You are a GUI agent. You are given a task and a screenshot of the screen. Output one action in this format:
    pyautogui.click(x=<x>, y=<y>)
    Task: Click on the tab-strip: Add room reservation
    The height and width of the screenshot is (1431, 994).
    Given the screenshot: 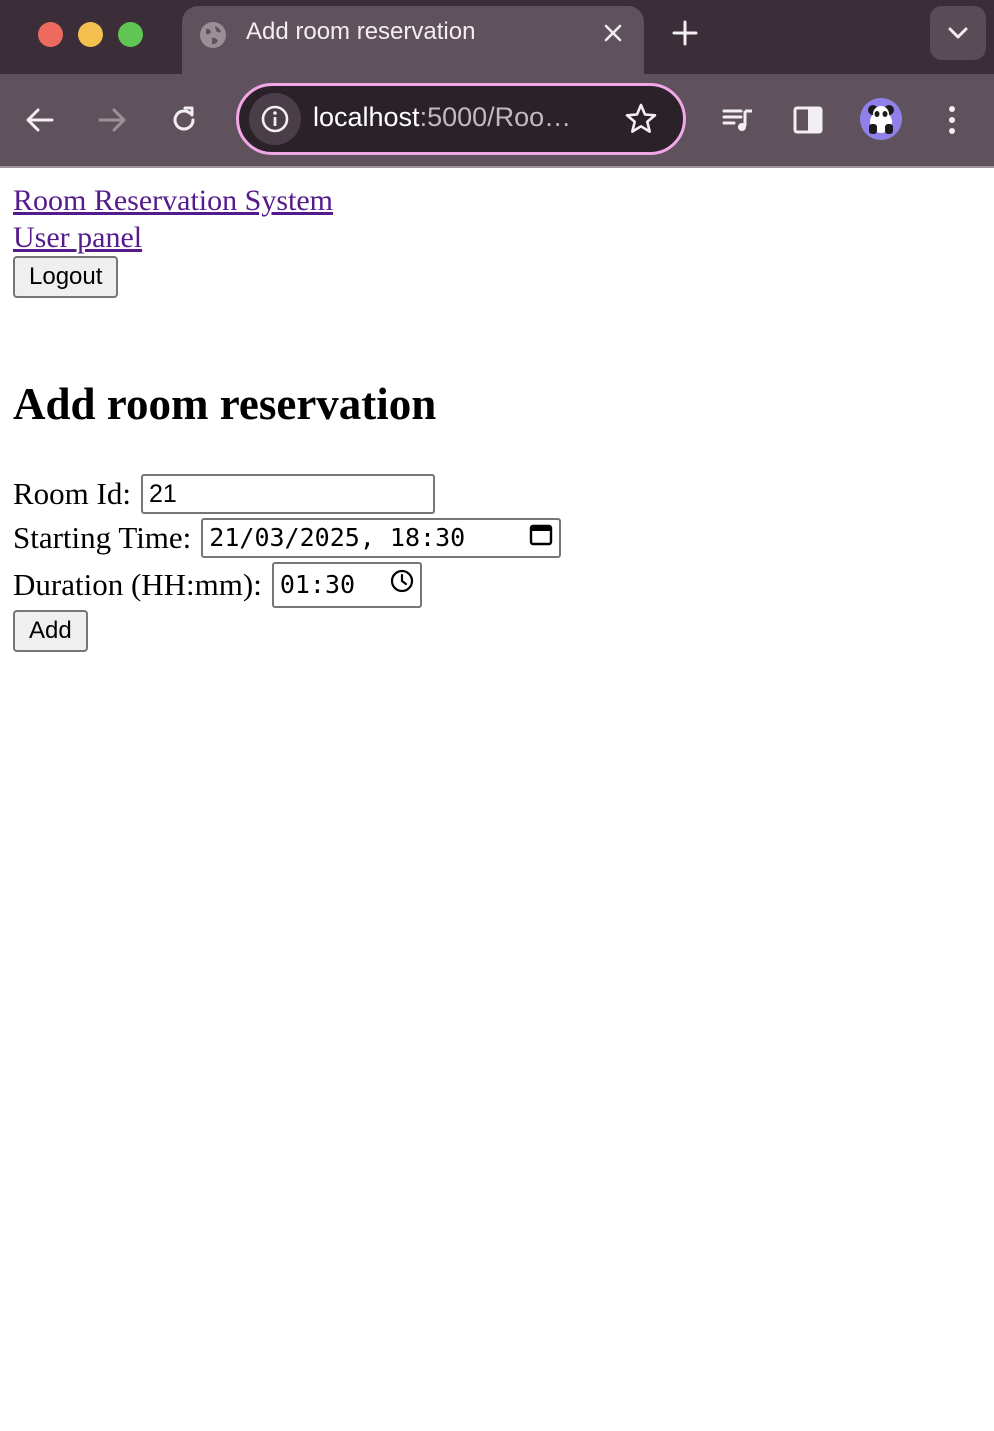 What is the action you would take?
    pyautogui.click(x=497, y=37)
    